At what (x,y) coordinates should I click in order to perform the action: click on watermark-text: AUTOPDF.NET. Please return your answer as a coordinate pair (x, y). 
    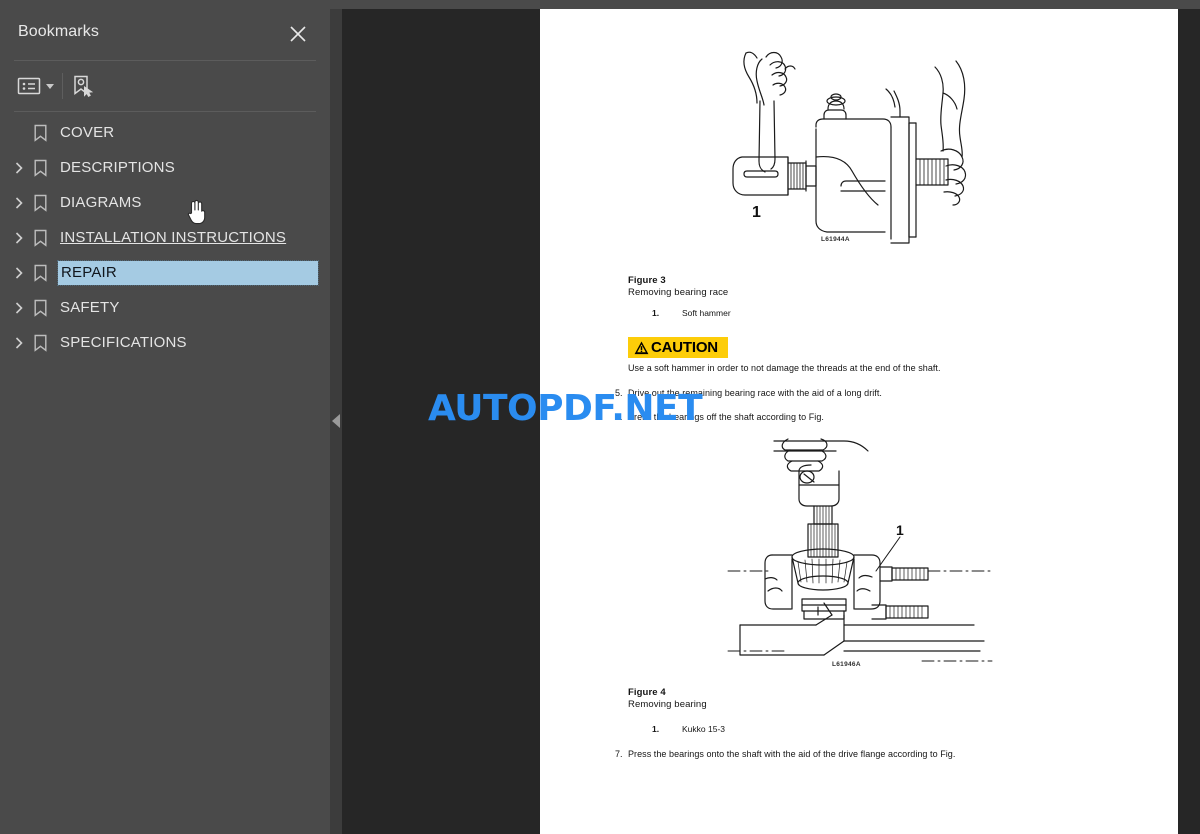
    Looking at the image, I should click on (565, 408).